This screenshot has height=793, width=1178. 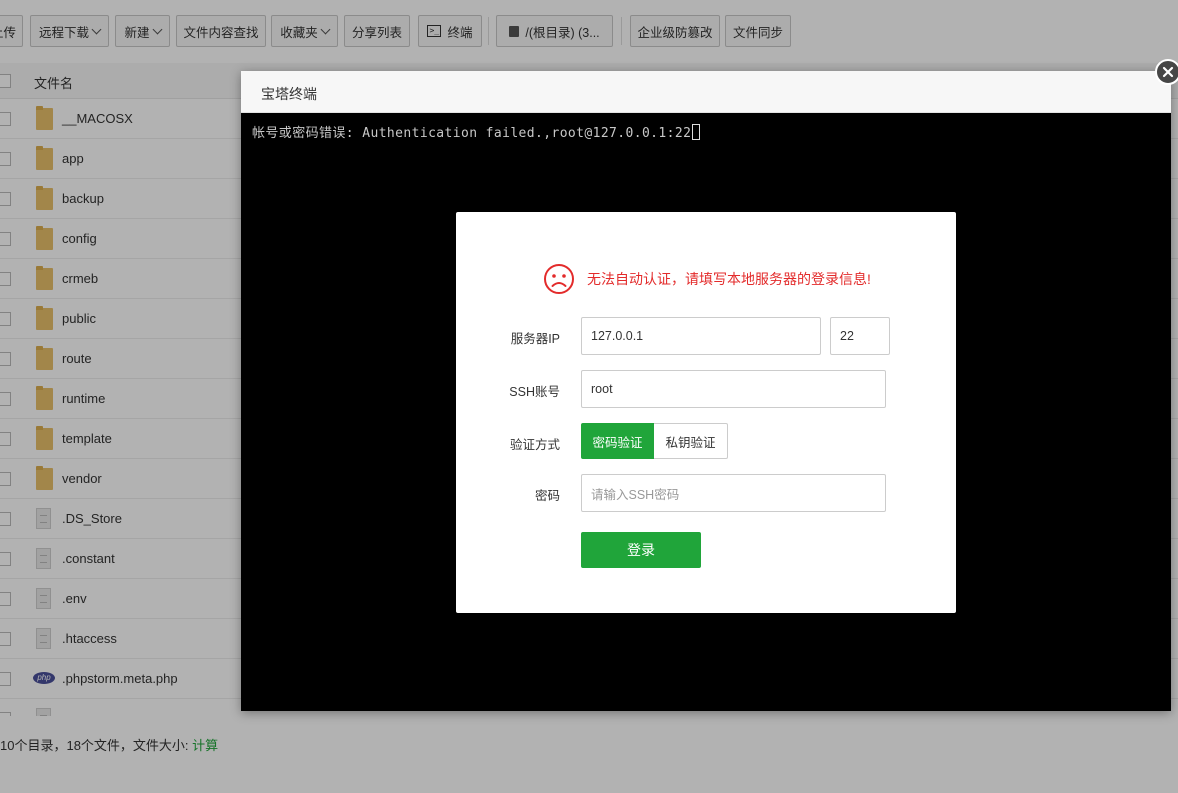 I want to click on login-button: 登录, so click(x=641, y=550).